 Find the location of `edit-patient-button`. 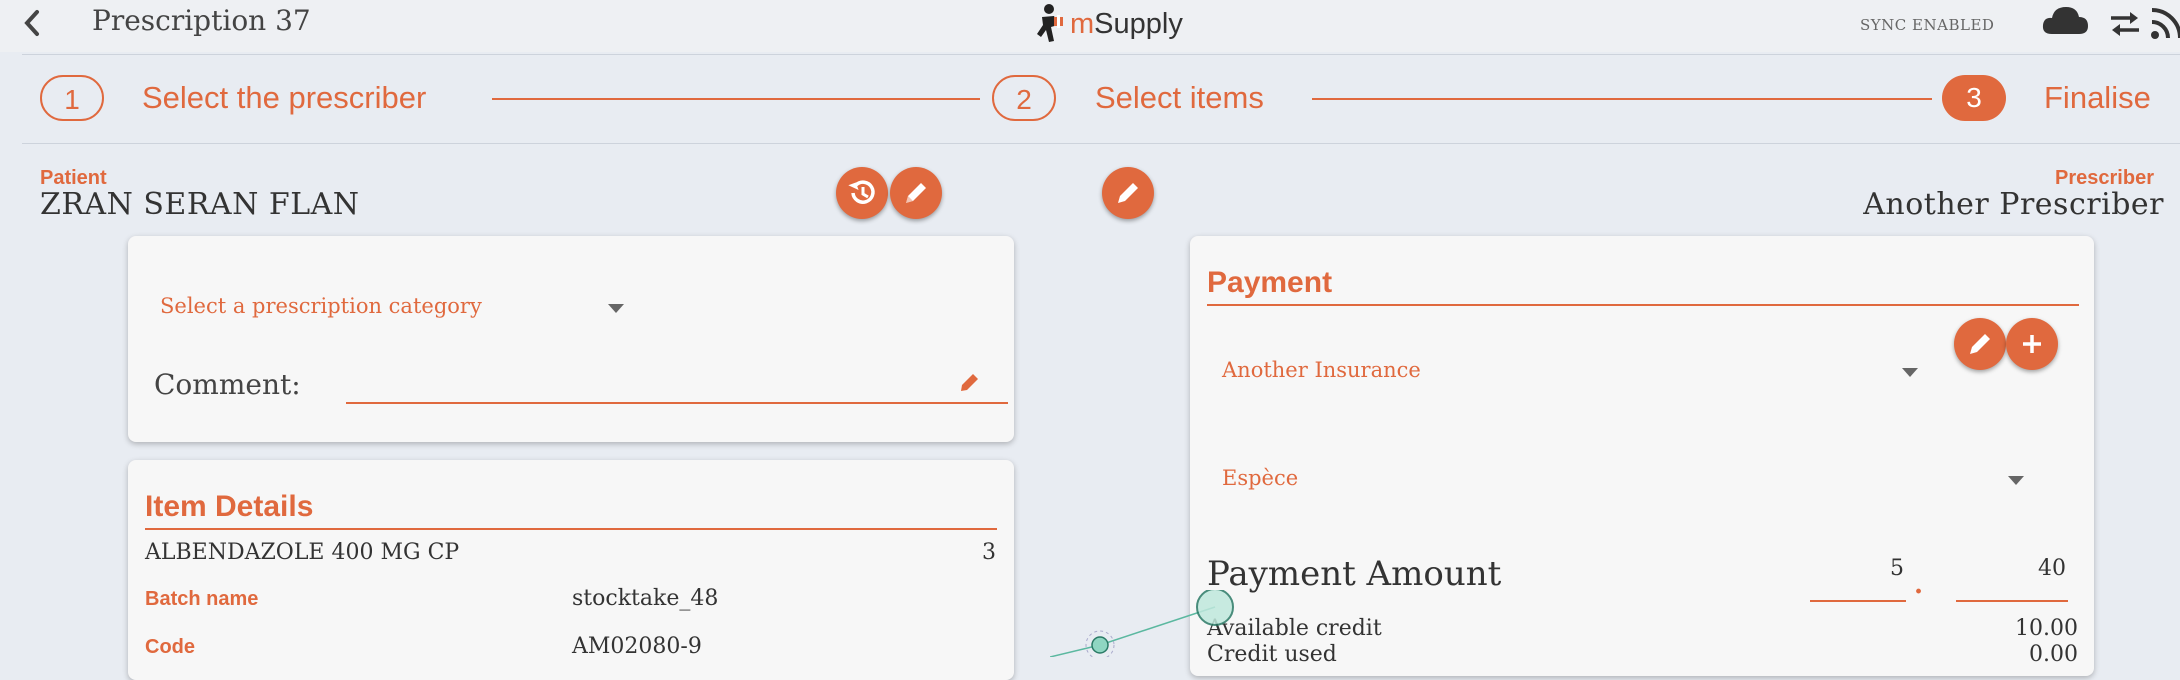

edit-patient-button is located at coordinates (916, 193).